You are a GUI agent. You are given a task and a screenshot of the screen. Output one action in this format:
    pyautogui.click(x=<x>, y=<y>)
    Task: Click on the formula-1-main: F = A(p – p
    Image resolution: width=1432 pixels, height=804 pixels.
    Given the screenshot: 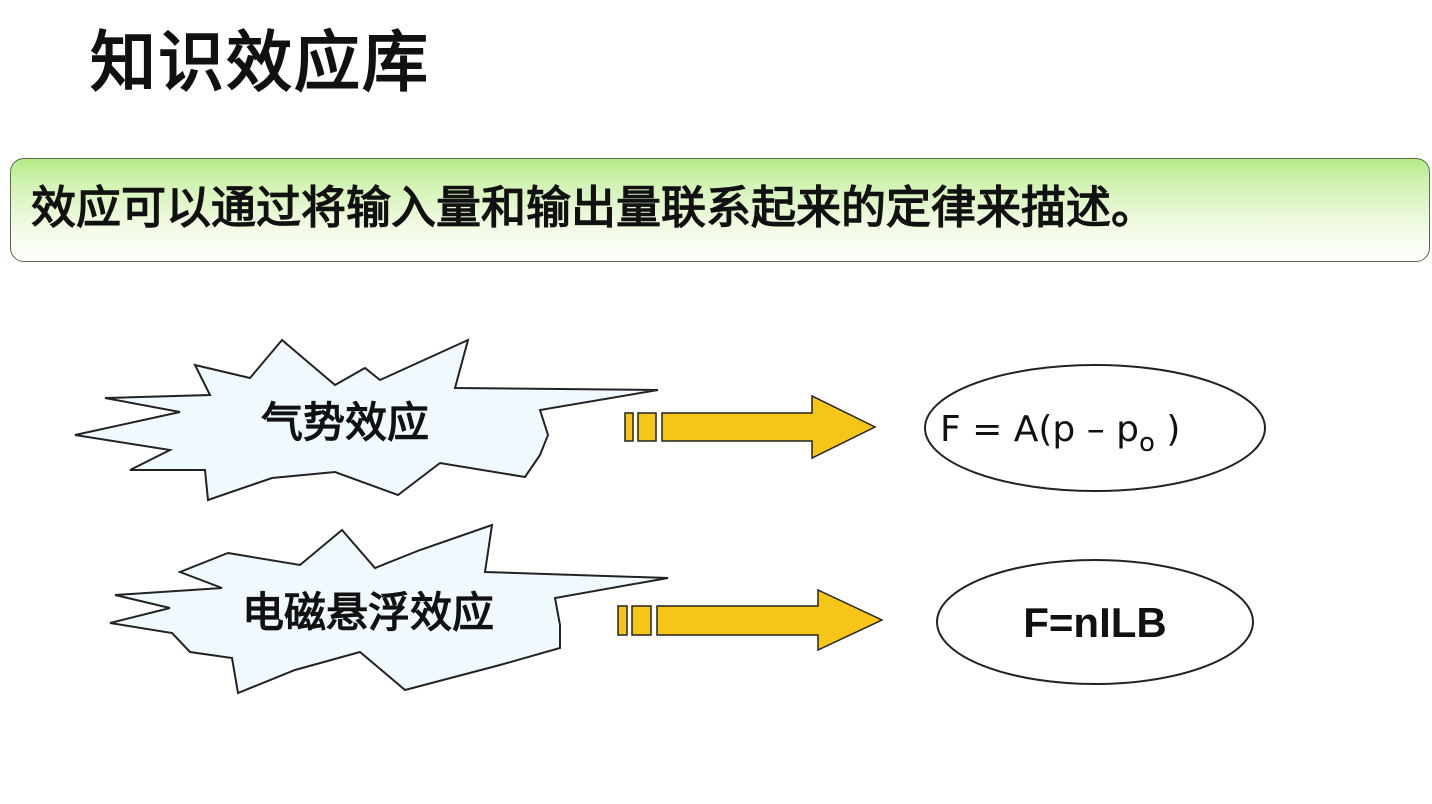 What is the action you would take?
    pyautogui.click(x=1039, y=429)
    